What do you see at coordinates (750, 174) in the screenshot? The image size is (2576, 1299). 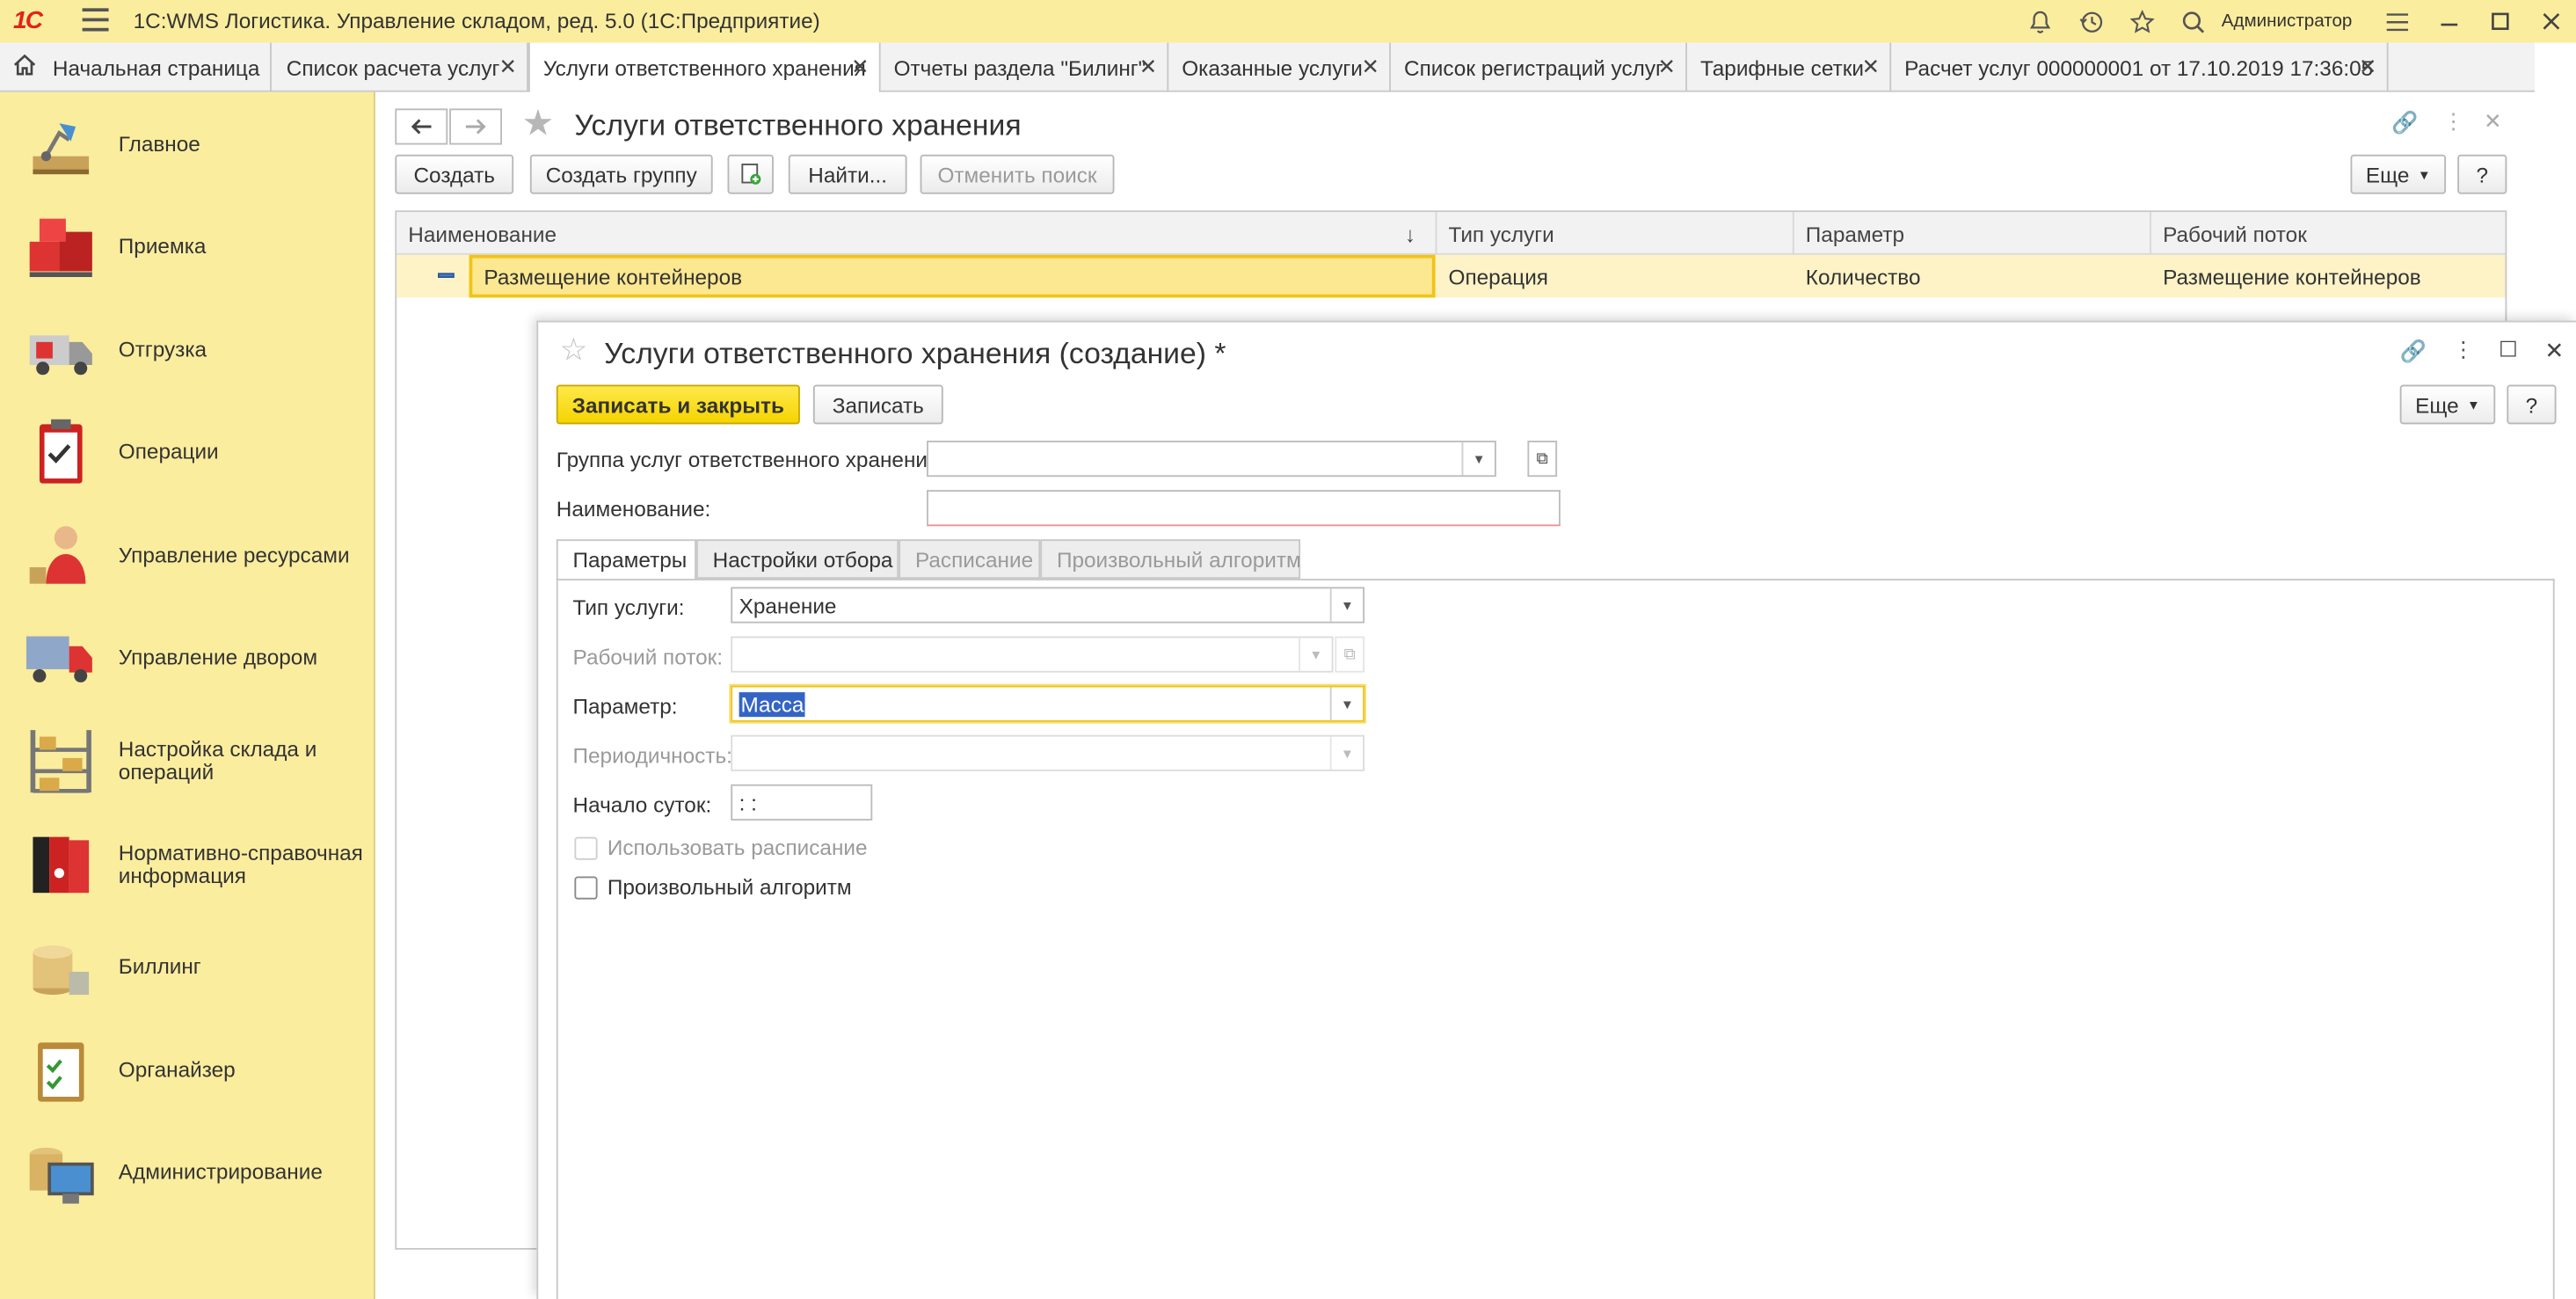 I see `copy-button` at bounding box center [750, 174].